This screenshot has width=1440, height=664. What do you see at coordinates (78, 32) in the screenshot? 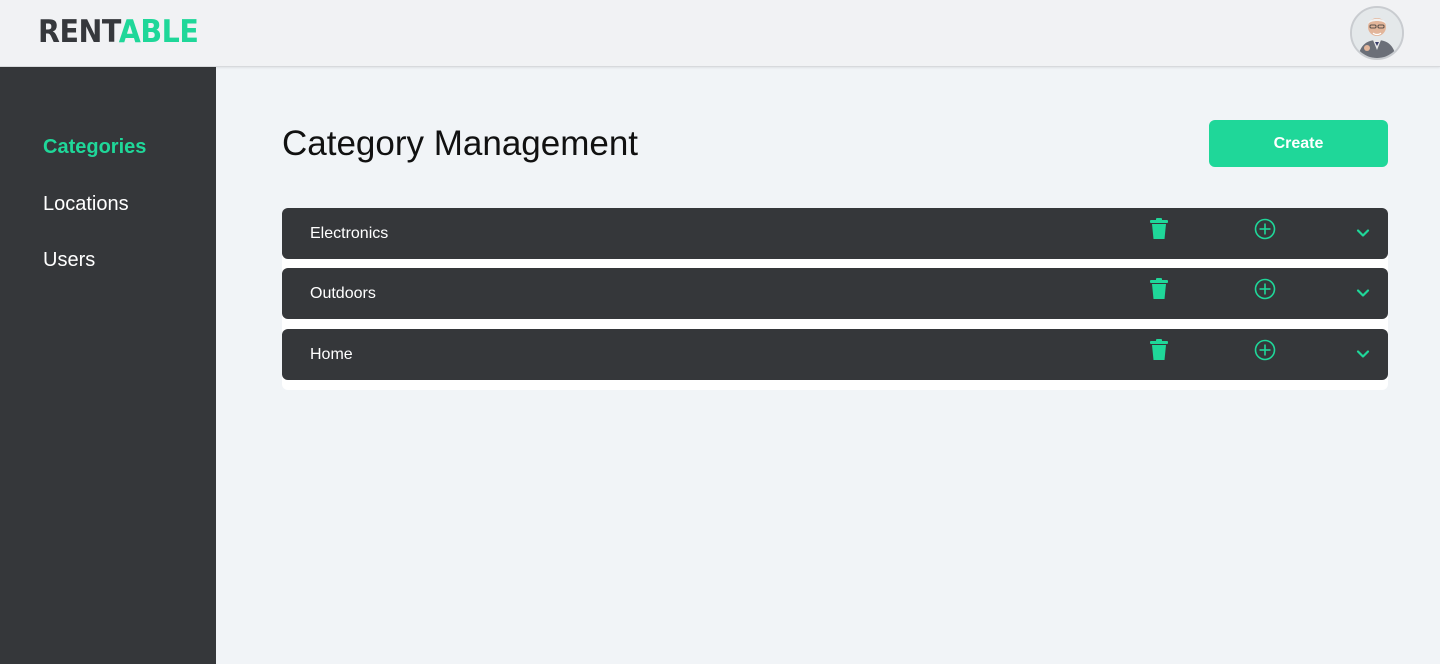
I see `logo-text-rent: RENT` at bounding box center [78, 32].